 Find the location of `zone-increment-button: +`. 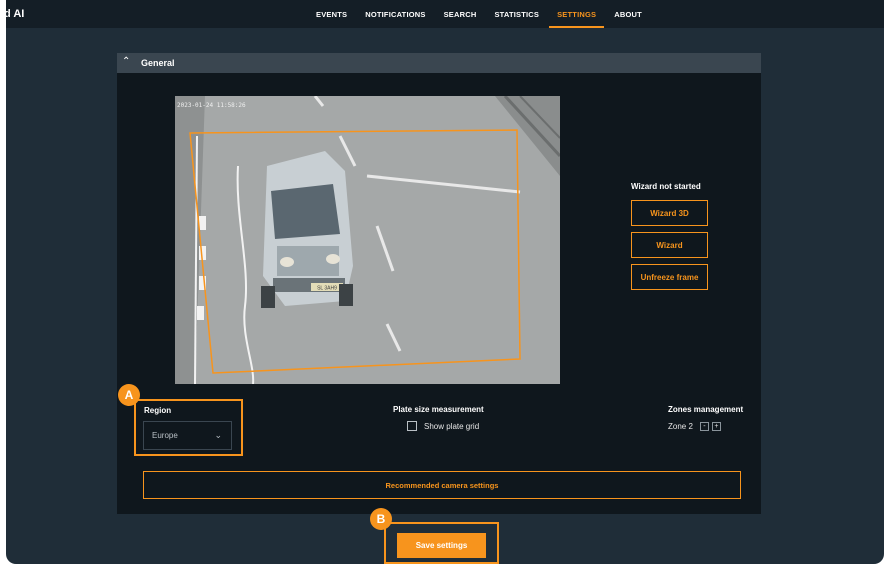

zone-increment-button: + is located at coordinates (716, 426).